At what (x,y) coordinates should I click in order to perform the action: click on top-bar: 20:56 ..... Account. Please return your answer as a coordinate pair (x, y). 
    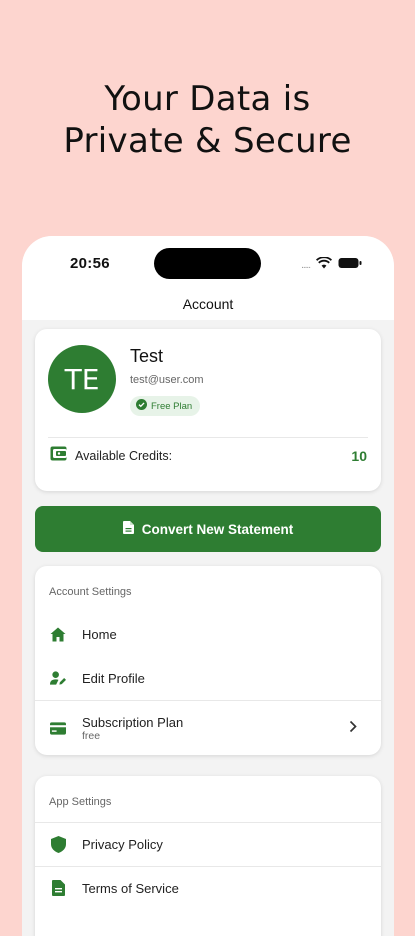
    Looking at the image, I should click on (208, 278).